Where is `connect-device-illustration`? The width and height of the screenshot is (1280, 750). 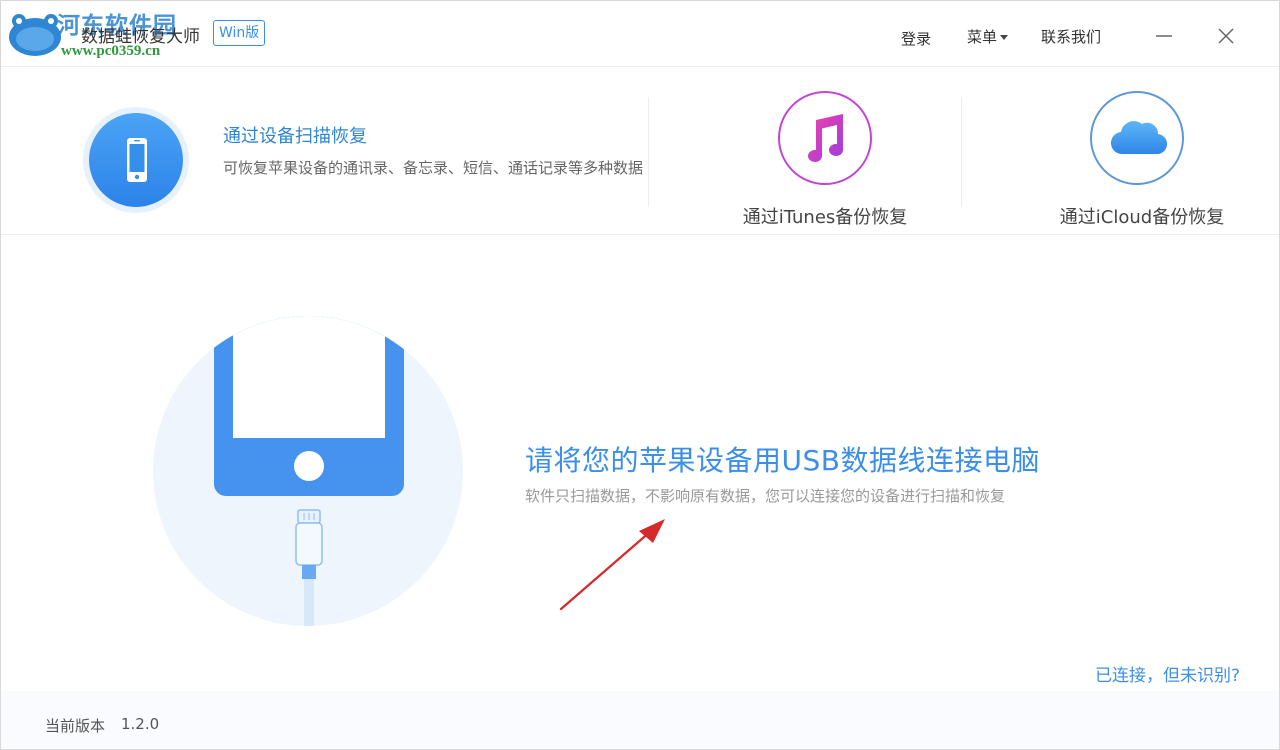
connect-device-illustration is located at coordinates (308, 471).